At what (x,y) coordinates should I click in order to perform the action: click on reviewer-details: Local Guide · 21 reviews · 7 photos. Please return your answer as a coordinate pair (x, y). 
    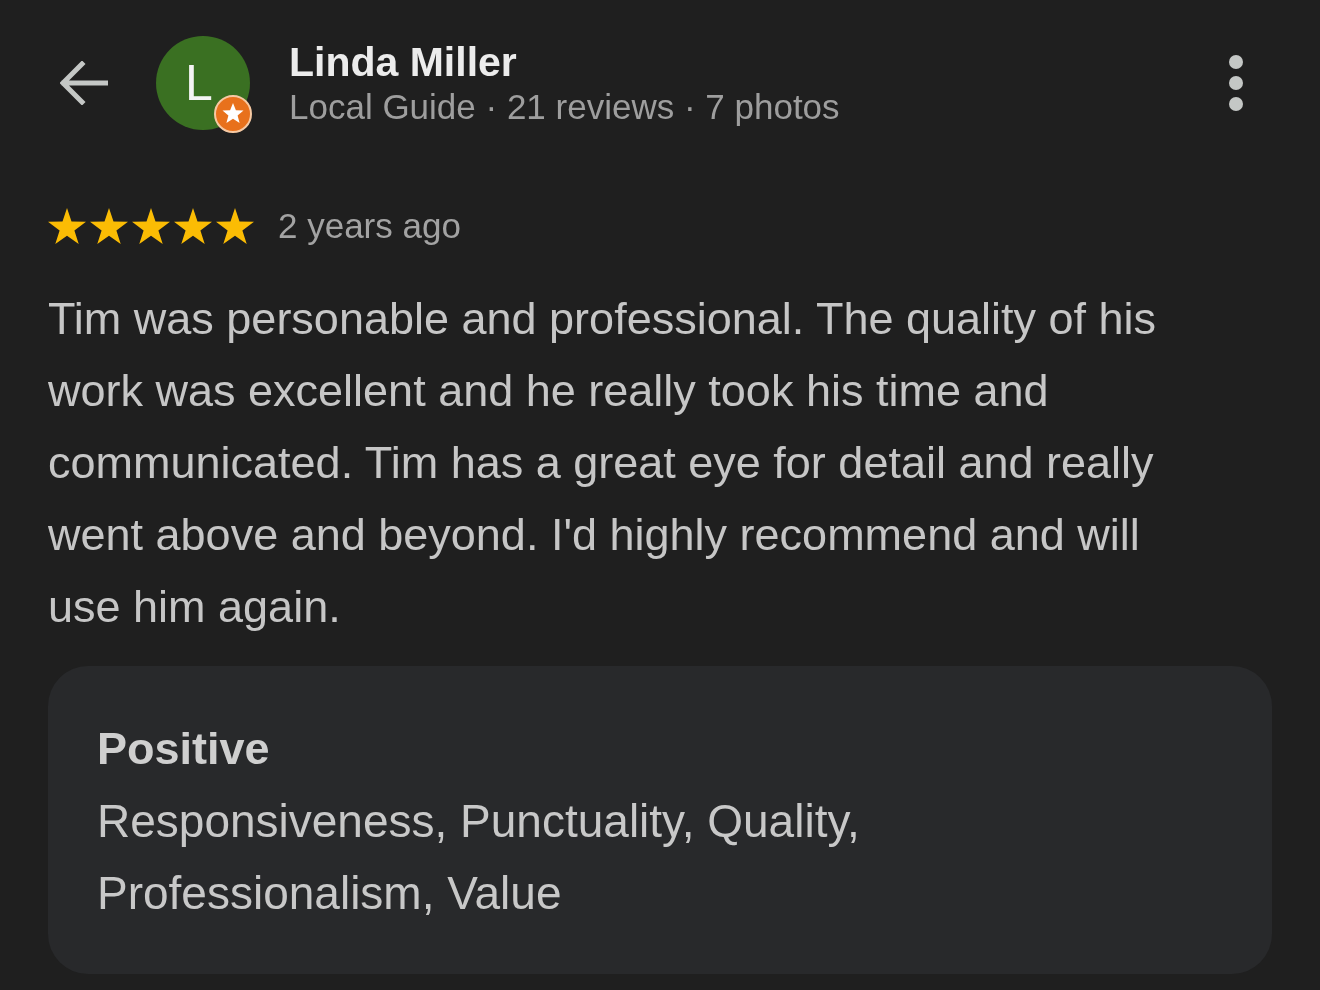
    Looking at the image, I should click on (564, 107).